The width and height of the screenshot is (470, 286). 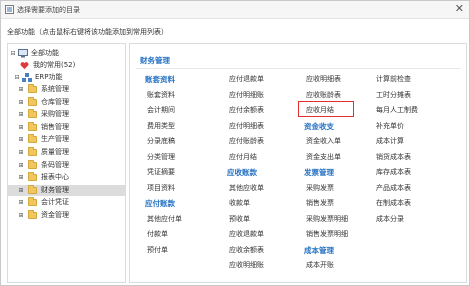 I want to click on tree-node-label: 仓库管理, so click(x=55, y=101).